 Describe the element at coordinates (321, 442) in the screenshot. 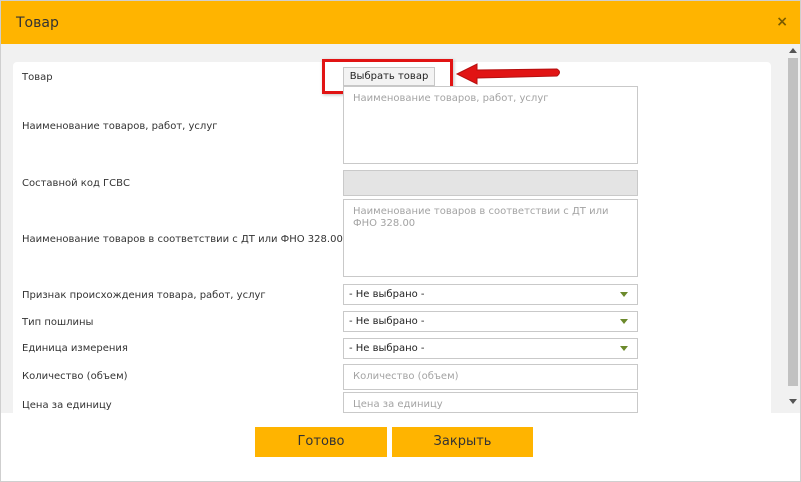

I see `done-button: Готово` at that location.